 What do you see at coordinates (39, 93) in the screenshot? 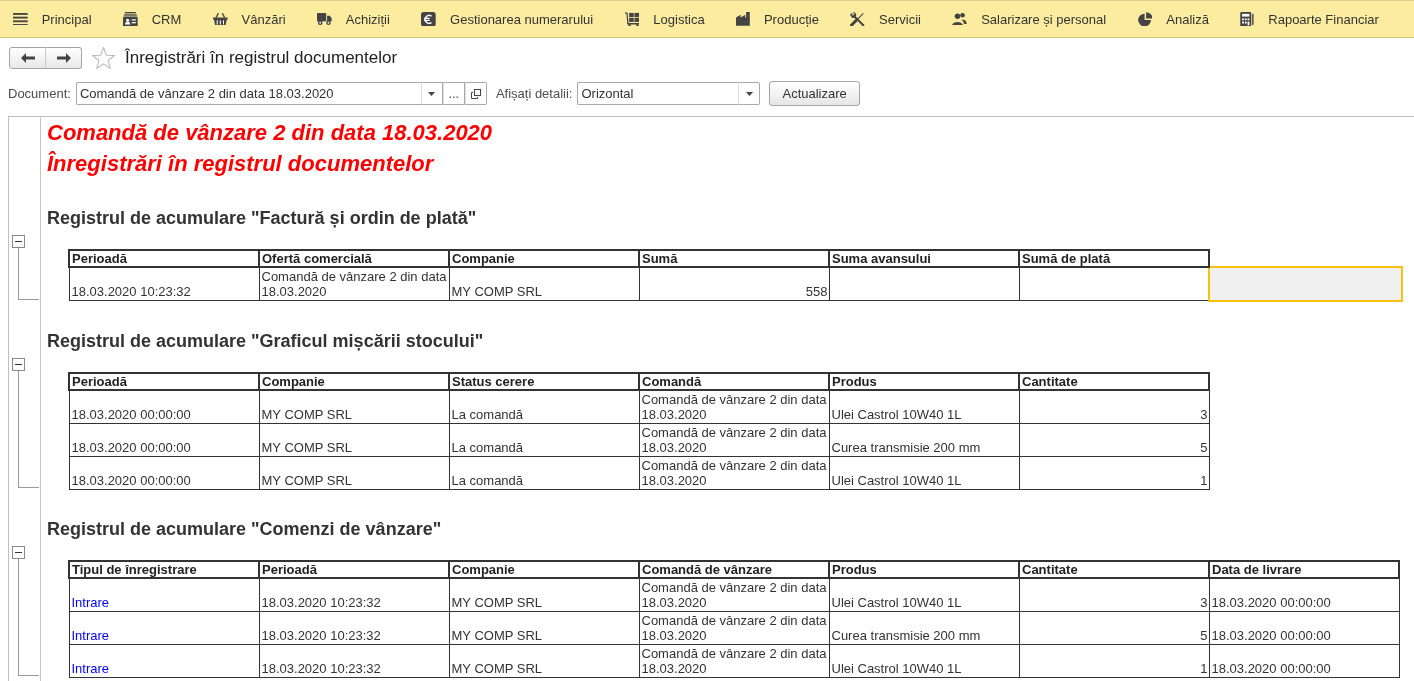
I see `field-label: Document:` at bounding box center [39, 93].